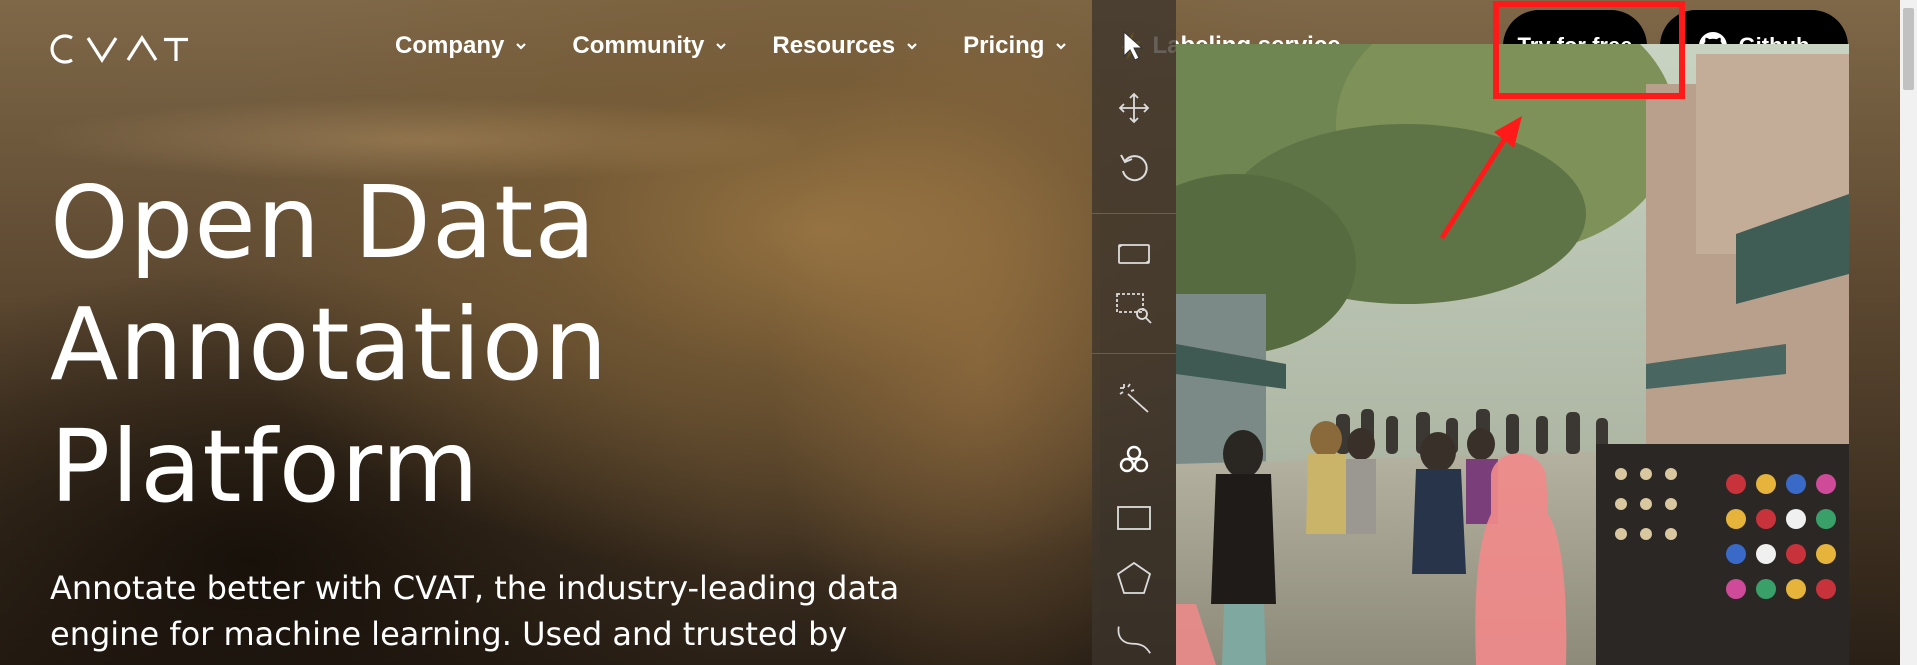  I want to click on nav-community-label: Community, so click(638, 45).